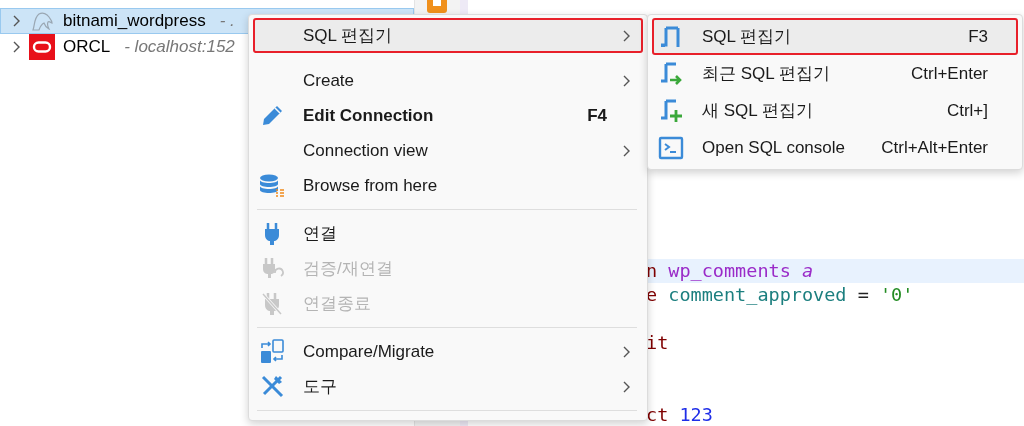  Describe the element at coordinates (967, 110) in the screenshot. I see `shortcut-label: Ctrl+]` at that location.